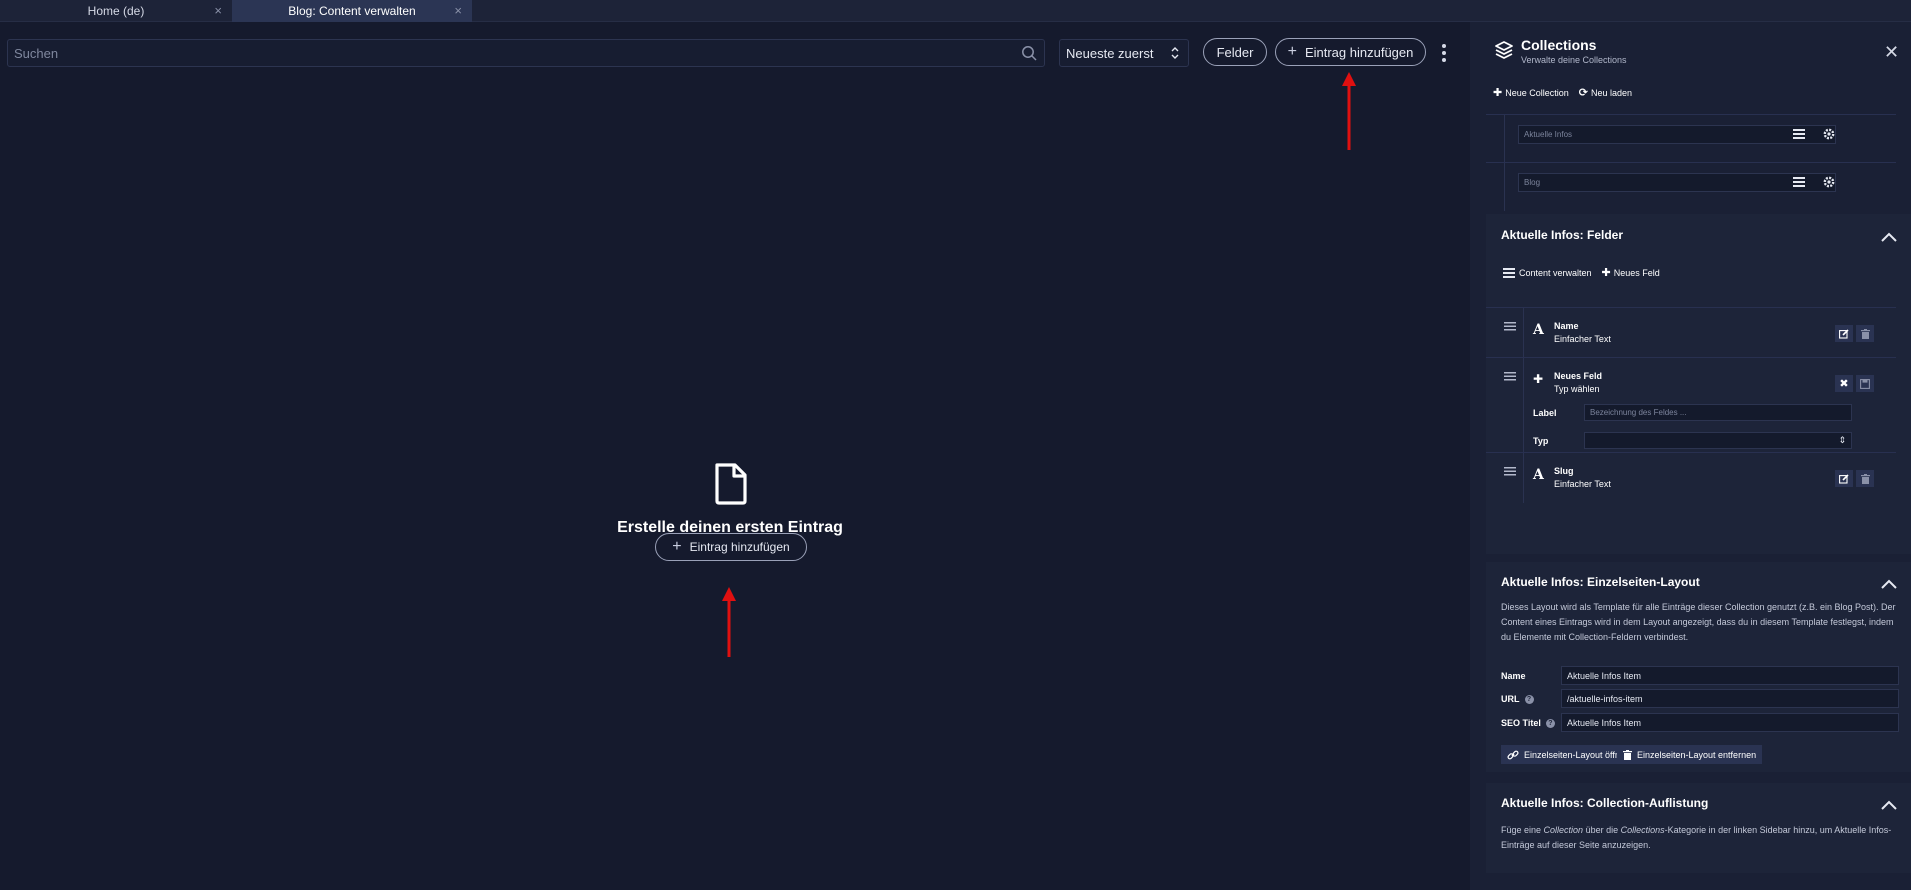 The height and width of the screenshot is (890, 1911). Describe the element at coordinates (1566, 326) in the screenshot. I see `field-name: Name` at that location.